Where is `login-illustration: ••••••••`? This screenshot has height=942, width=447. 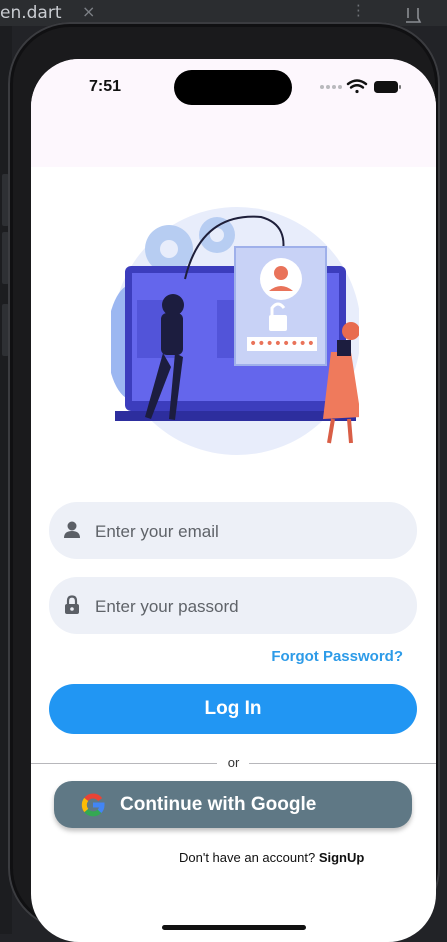
login-illustration: •••••••• is located at coordinates (235, 331).